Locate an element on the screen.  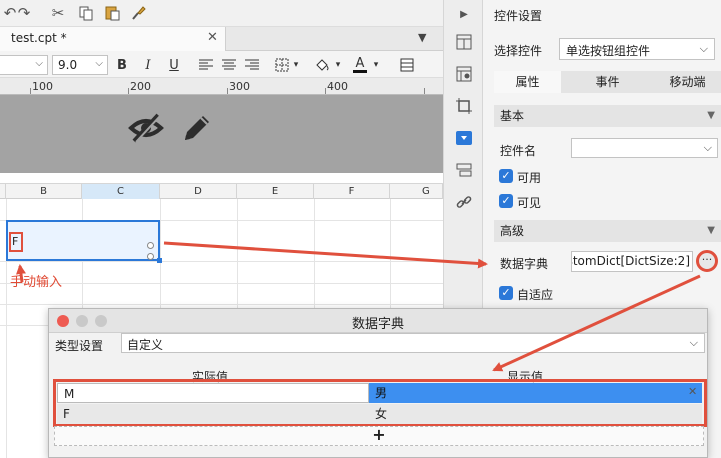
dictionary-type-select: 自定义 ⌵ is located at coordinates (413, 343).